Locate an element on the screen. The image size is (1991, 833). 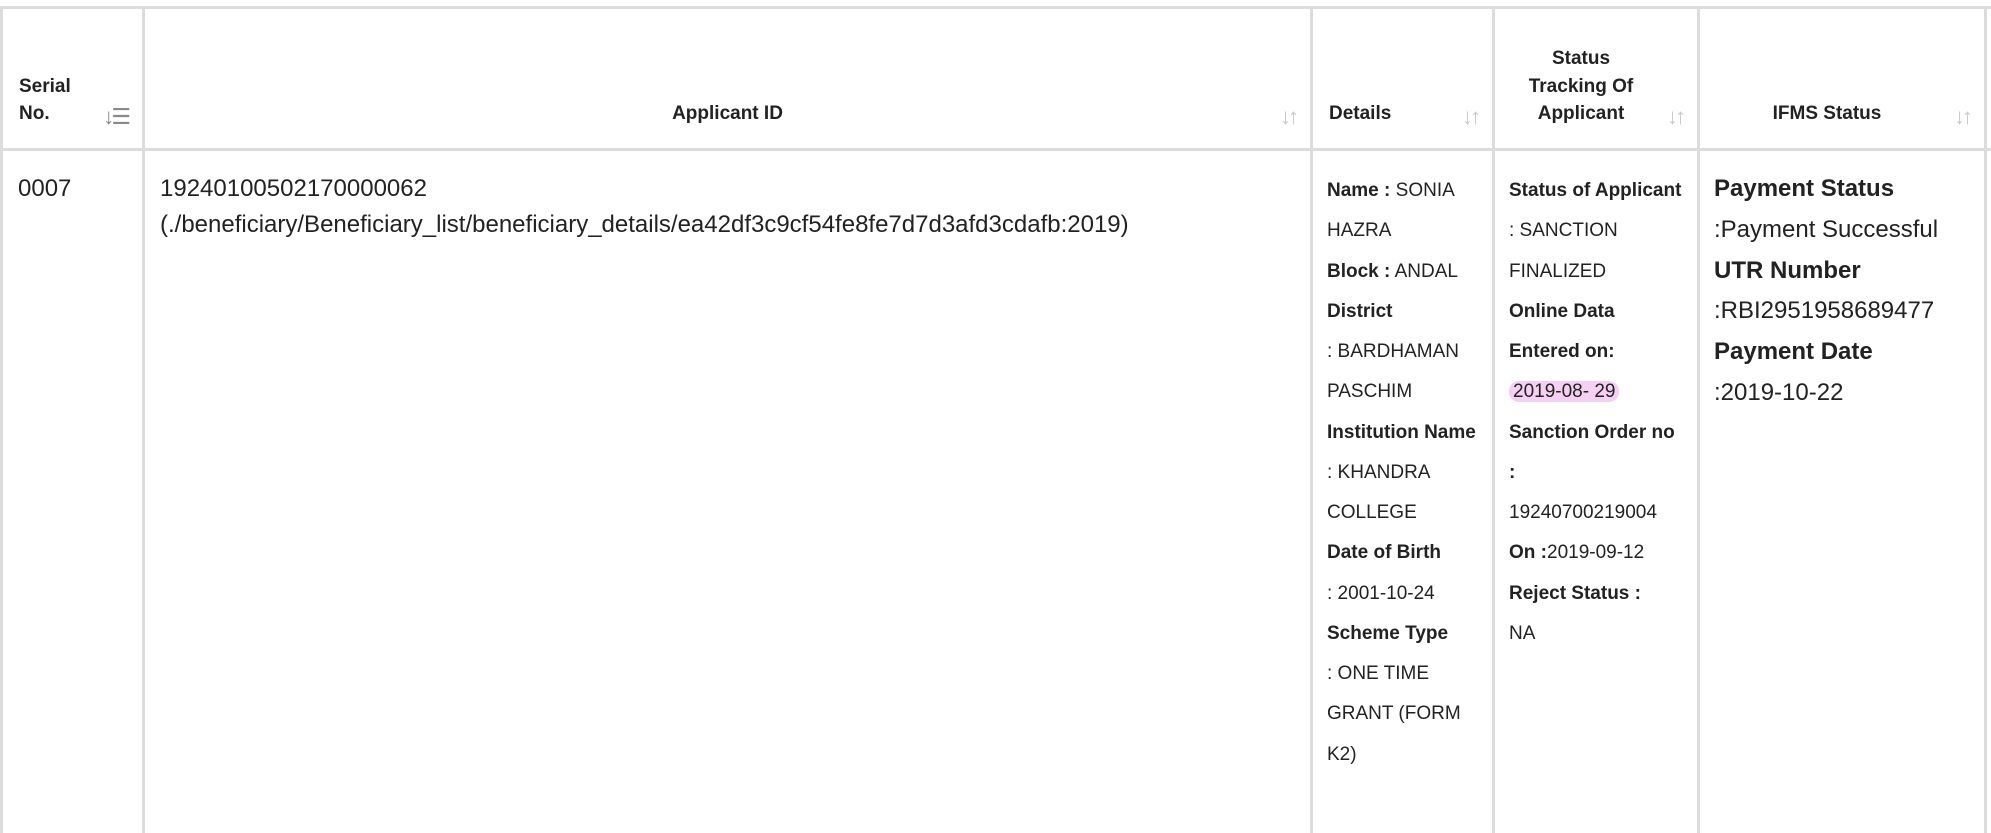
payment-date-label: Payment Date is located at coordinates (1793, 352).